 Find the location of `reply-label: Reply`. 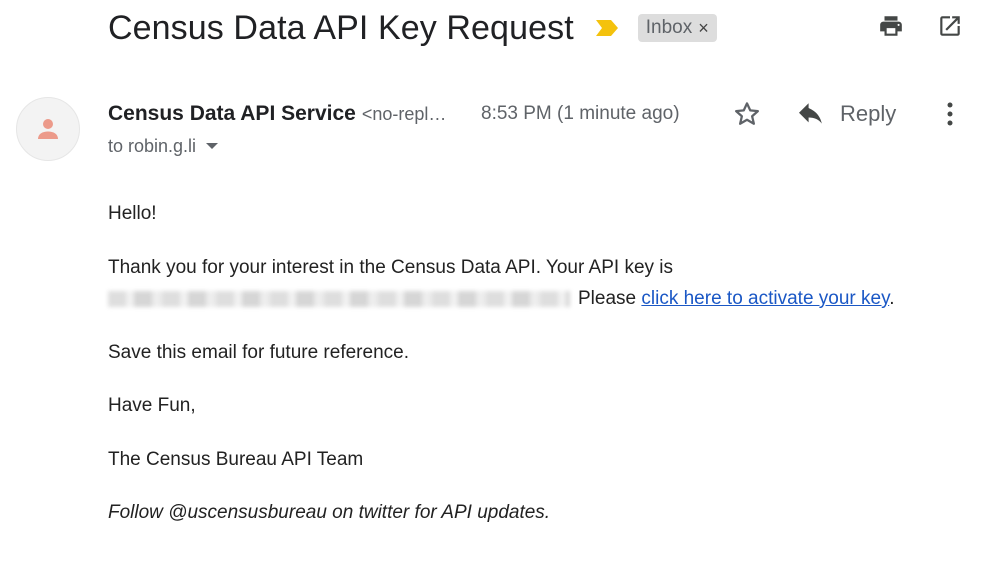

reply-label: Reply is located at coordinates (868, 113).